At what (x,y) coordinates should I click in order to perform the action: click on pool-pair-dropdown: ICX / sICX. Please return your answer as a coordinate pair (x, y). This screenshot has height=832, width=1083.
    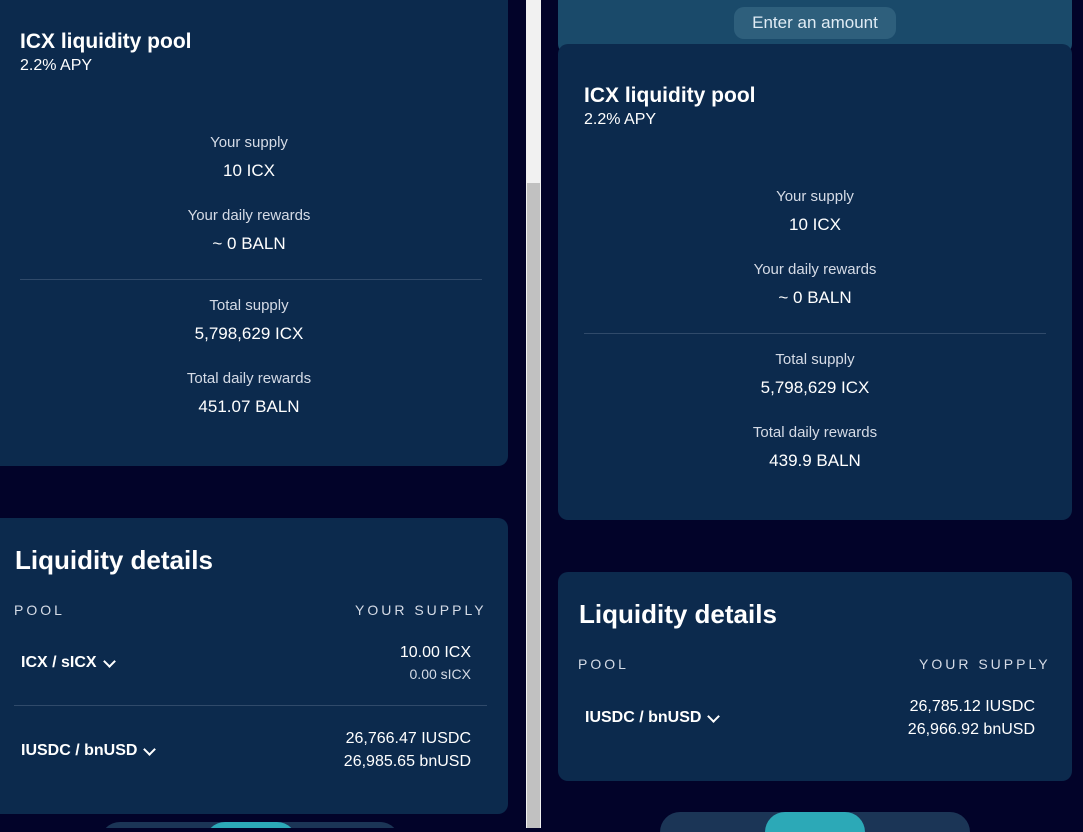
    Looking at the image, I should click on (68, 663).